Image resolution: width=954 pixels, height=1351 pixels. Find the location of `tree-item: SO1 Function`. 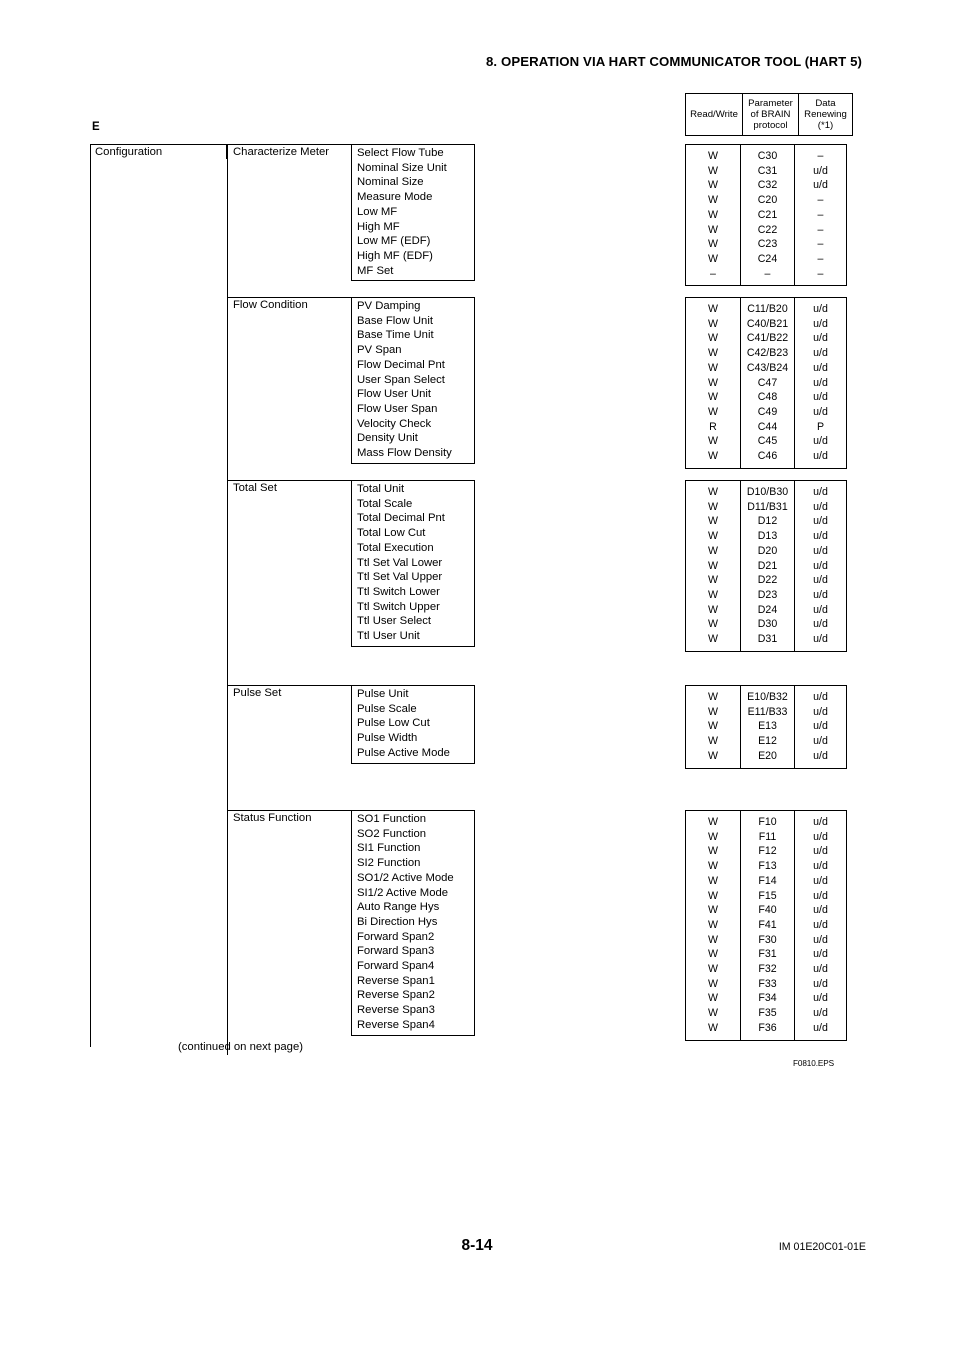

tree-item: SO1 Function is located at coordinates (413, 819).